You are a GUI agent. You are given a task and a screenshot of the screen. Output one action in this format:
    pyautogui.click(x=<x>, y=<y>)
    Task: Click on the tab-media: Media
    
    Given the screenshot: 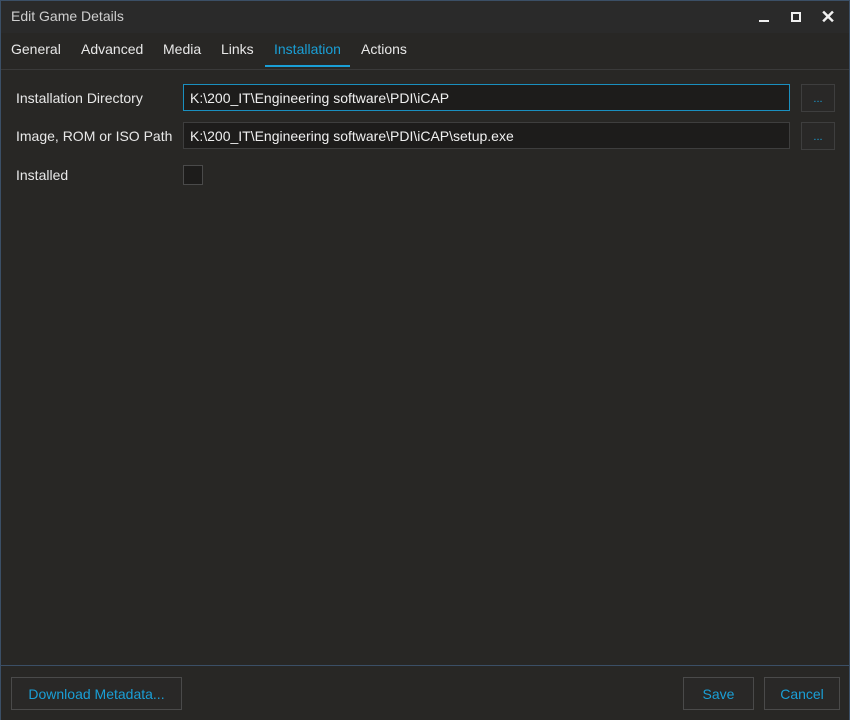 What is the action you would take?
    pyautogui.click(x=182, y=54)
    